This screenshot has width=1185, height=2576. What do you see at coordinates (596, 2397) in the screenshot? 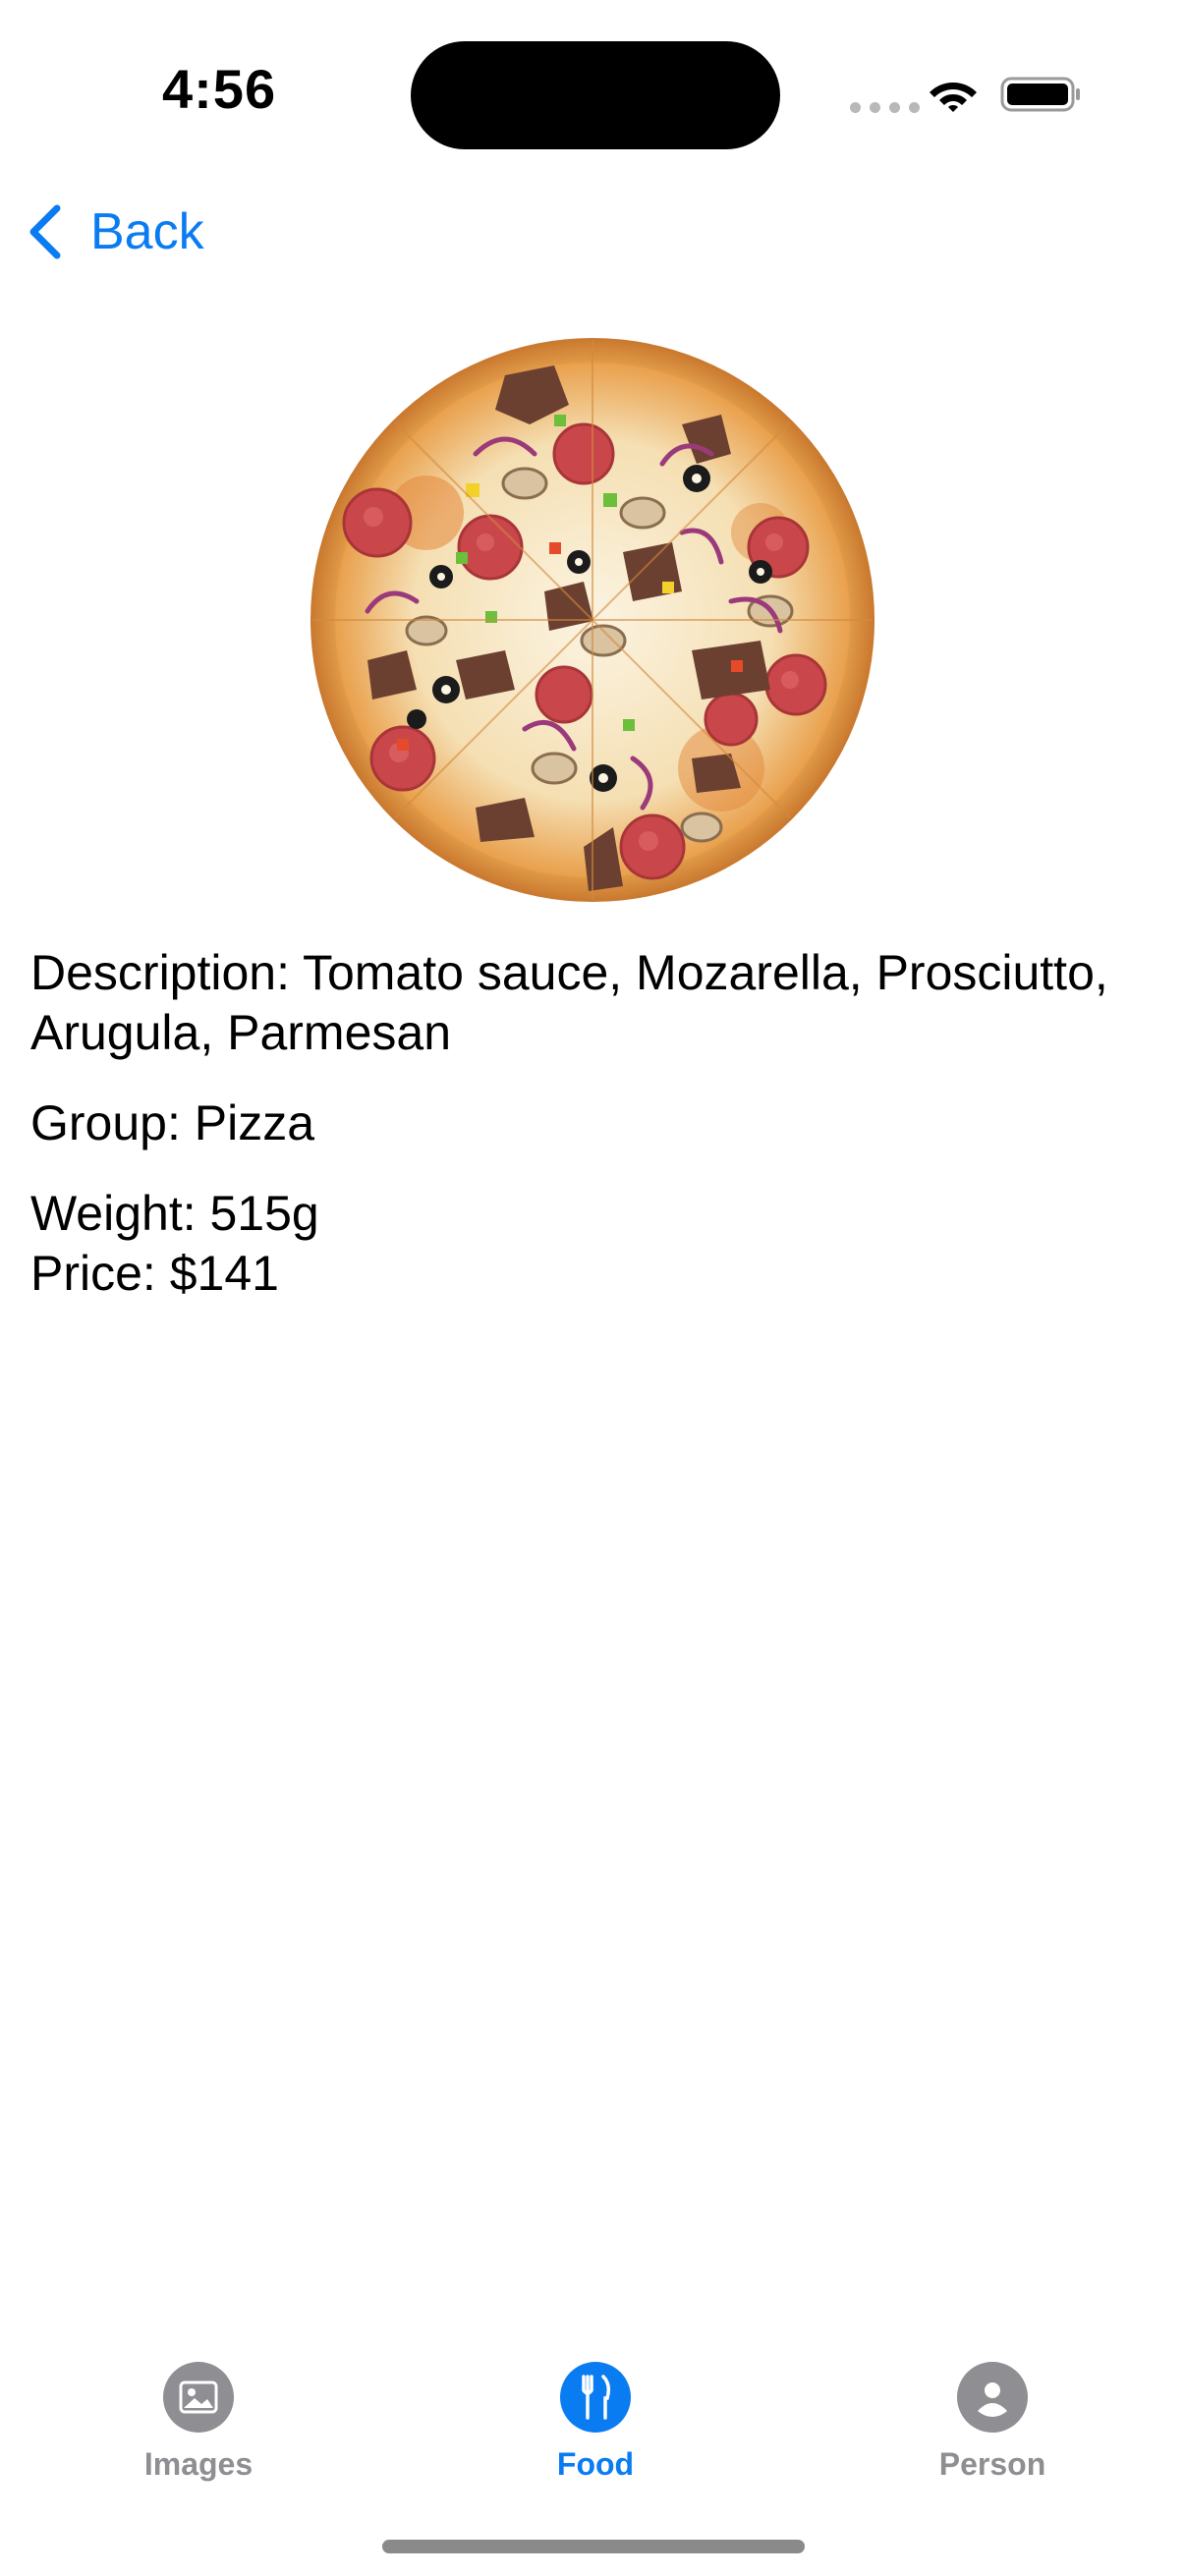
I see `fork-knife-icon` at bounding box center [596, 2397].